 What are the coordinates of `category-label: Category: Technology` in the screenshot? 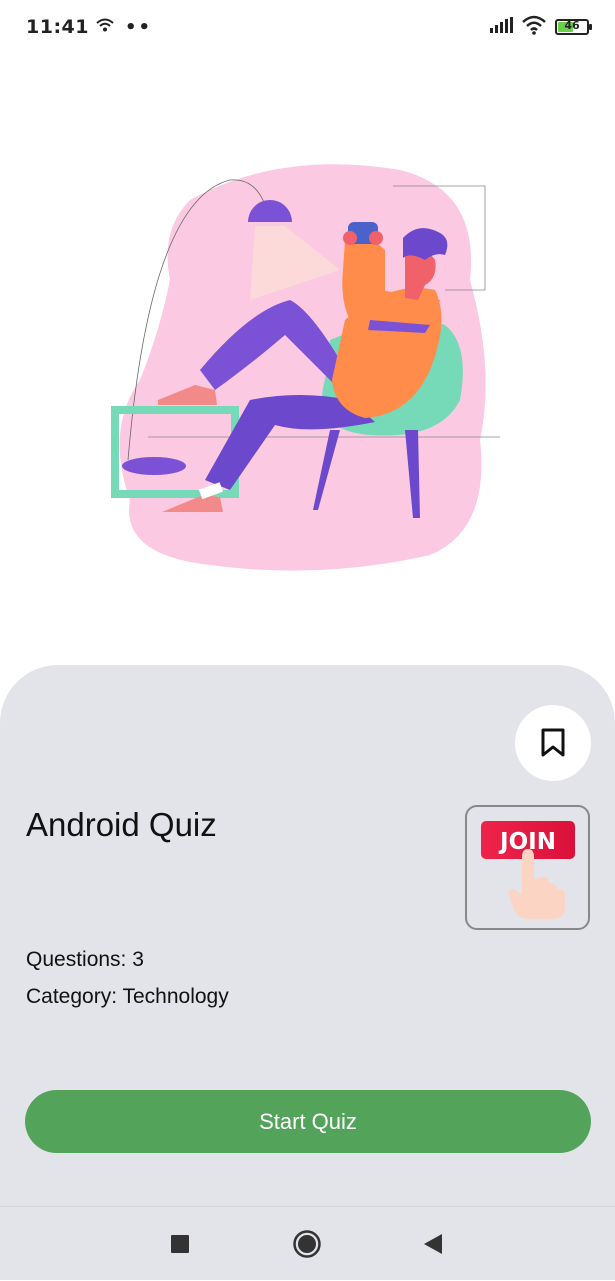 It's located at (127, 996).